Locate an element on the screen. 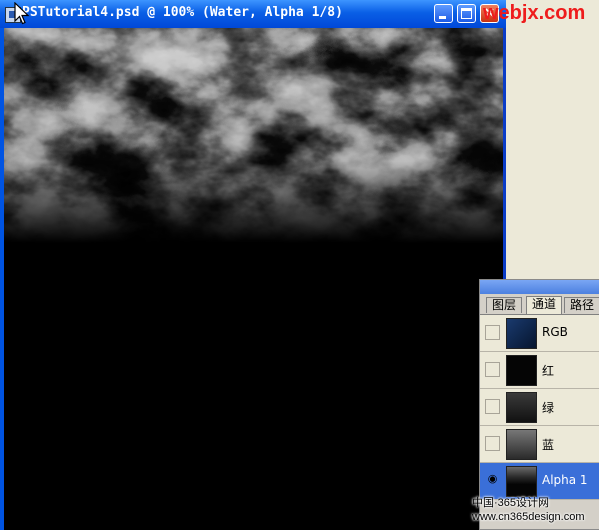  channel-row-rgb: RGB is located at coordinates (539, 333).